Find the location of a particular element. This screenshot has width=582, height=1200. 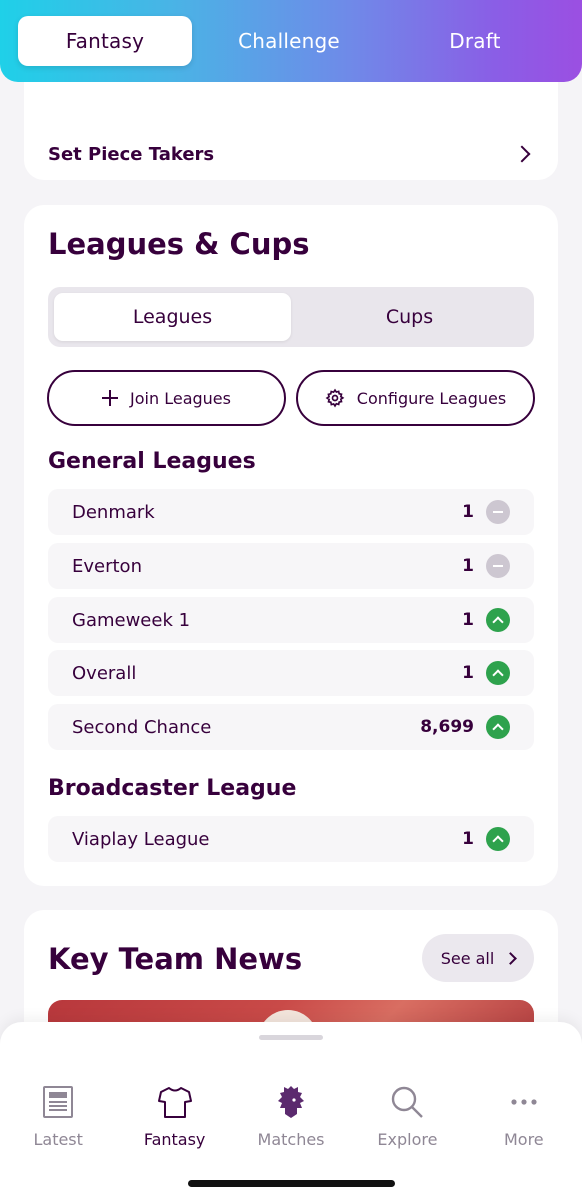

league-name: Denmark is located at coordinates (113, 512).